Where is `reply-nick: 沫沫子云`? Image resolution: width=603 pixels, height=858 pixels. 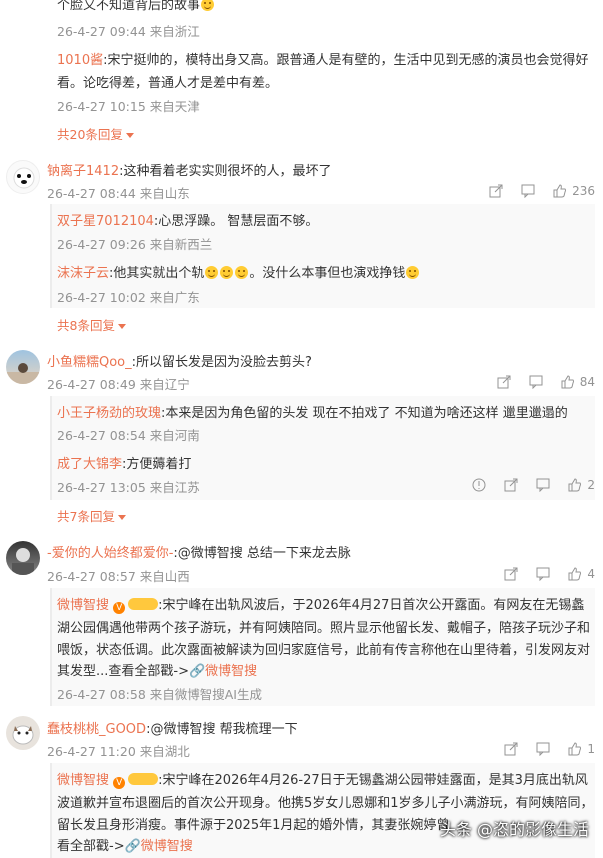 reply-nick: 沫沫子云 is located at coordinates (83, 273).